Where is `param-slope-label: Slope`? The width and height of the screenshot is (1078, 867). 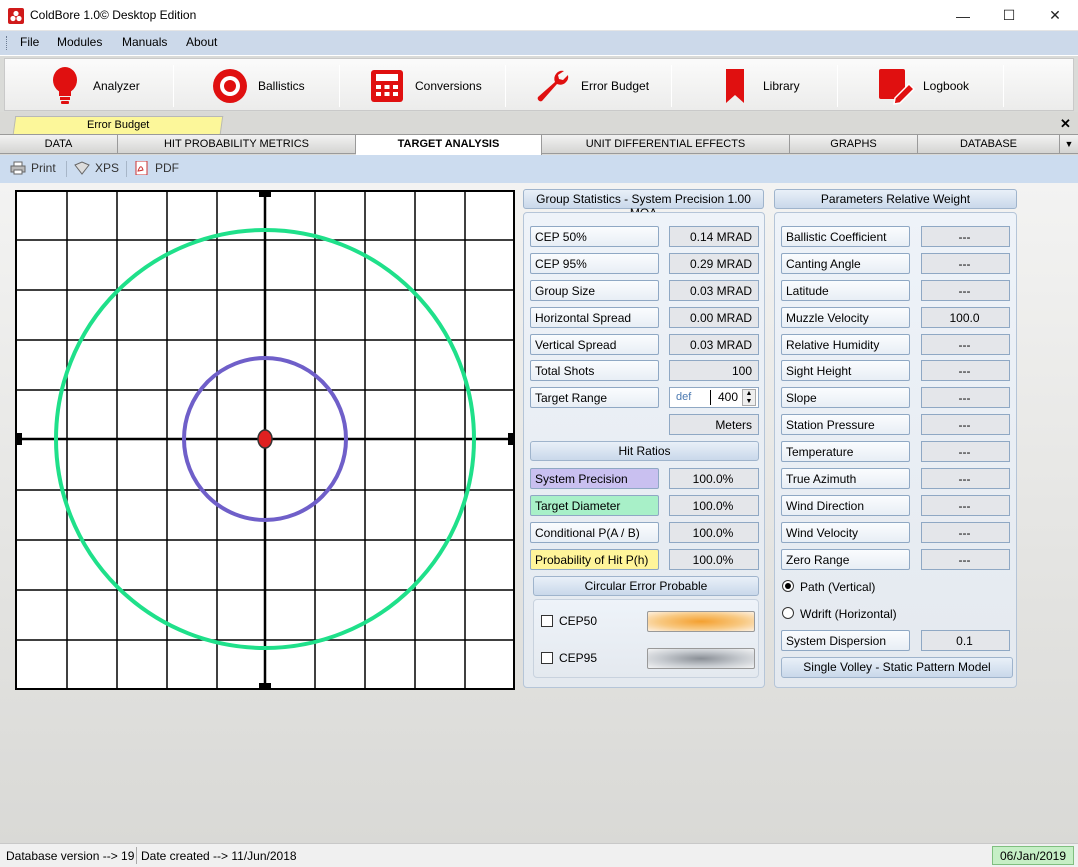 param-slope-label: Slope is located at coordinates (845, 397).